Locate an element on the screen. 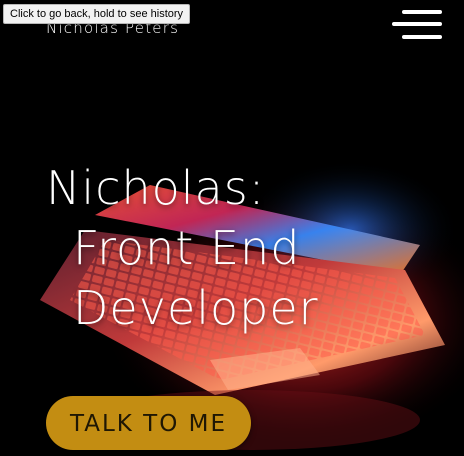 Image resolution: width=464 pixels, height=456 pixels. menu-bar-middle is located at coordinates (417, 24).